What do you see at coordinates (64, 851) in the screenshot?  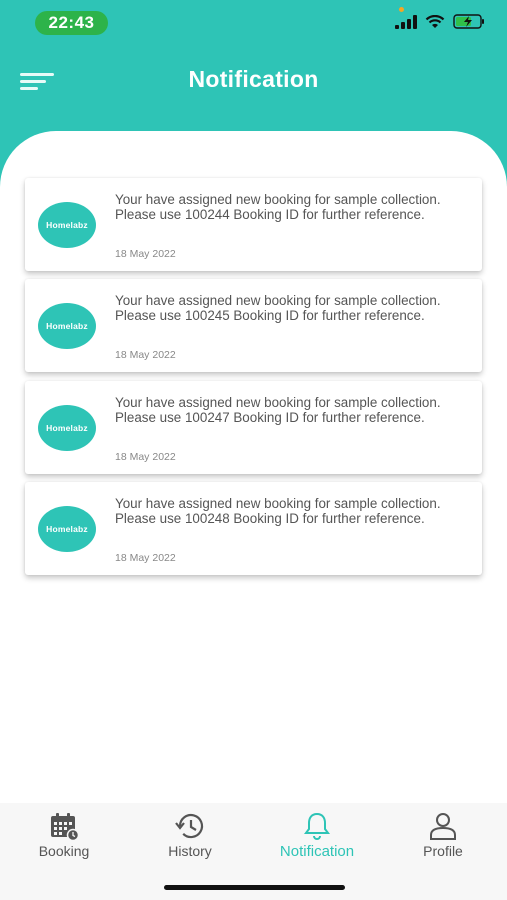 I see `tab-label: Booking` at bounding box center [64, 851].